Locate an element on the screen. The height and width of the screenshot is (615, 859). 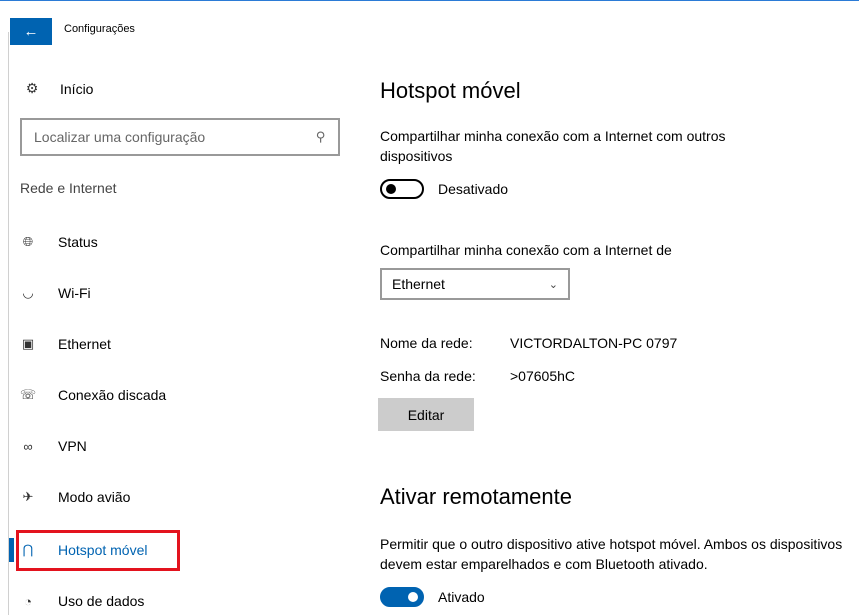
dialup-icon: ☏ is located at coordinates (28, 394).